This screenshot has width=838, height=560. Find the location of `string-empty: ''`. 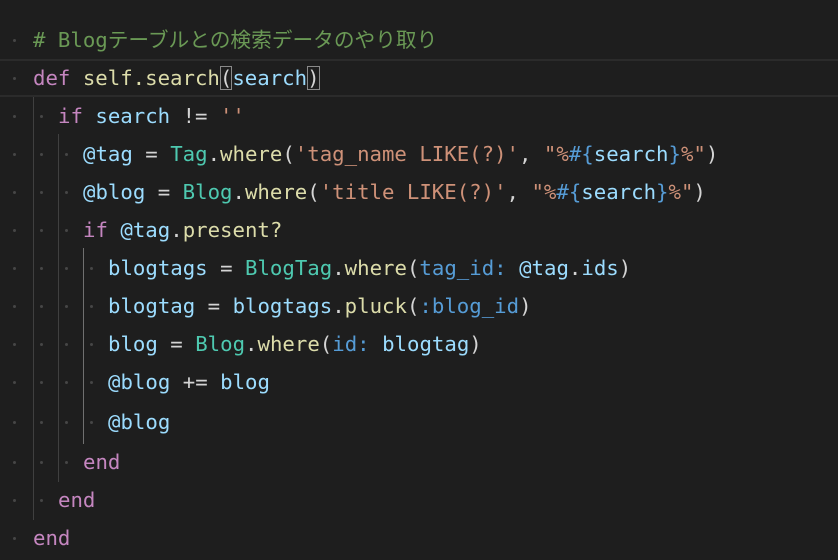

string-empty: '' is located at coordinates (232, 116).